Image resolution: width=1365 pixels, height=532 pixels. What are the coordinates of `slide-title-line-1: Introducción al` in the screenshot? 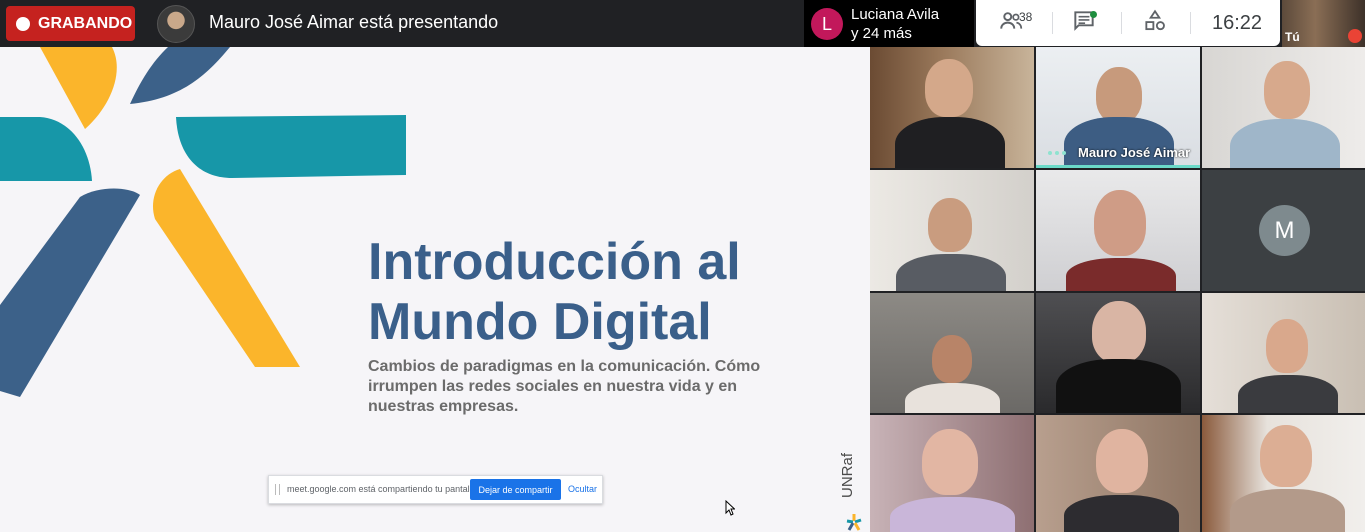 It's located at (554, 262).